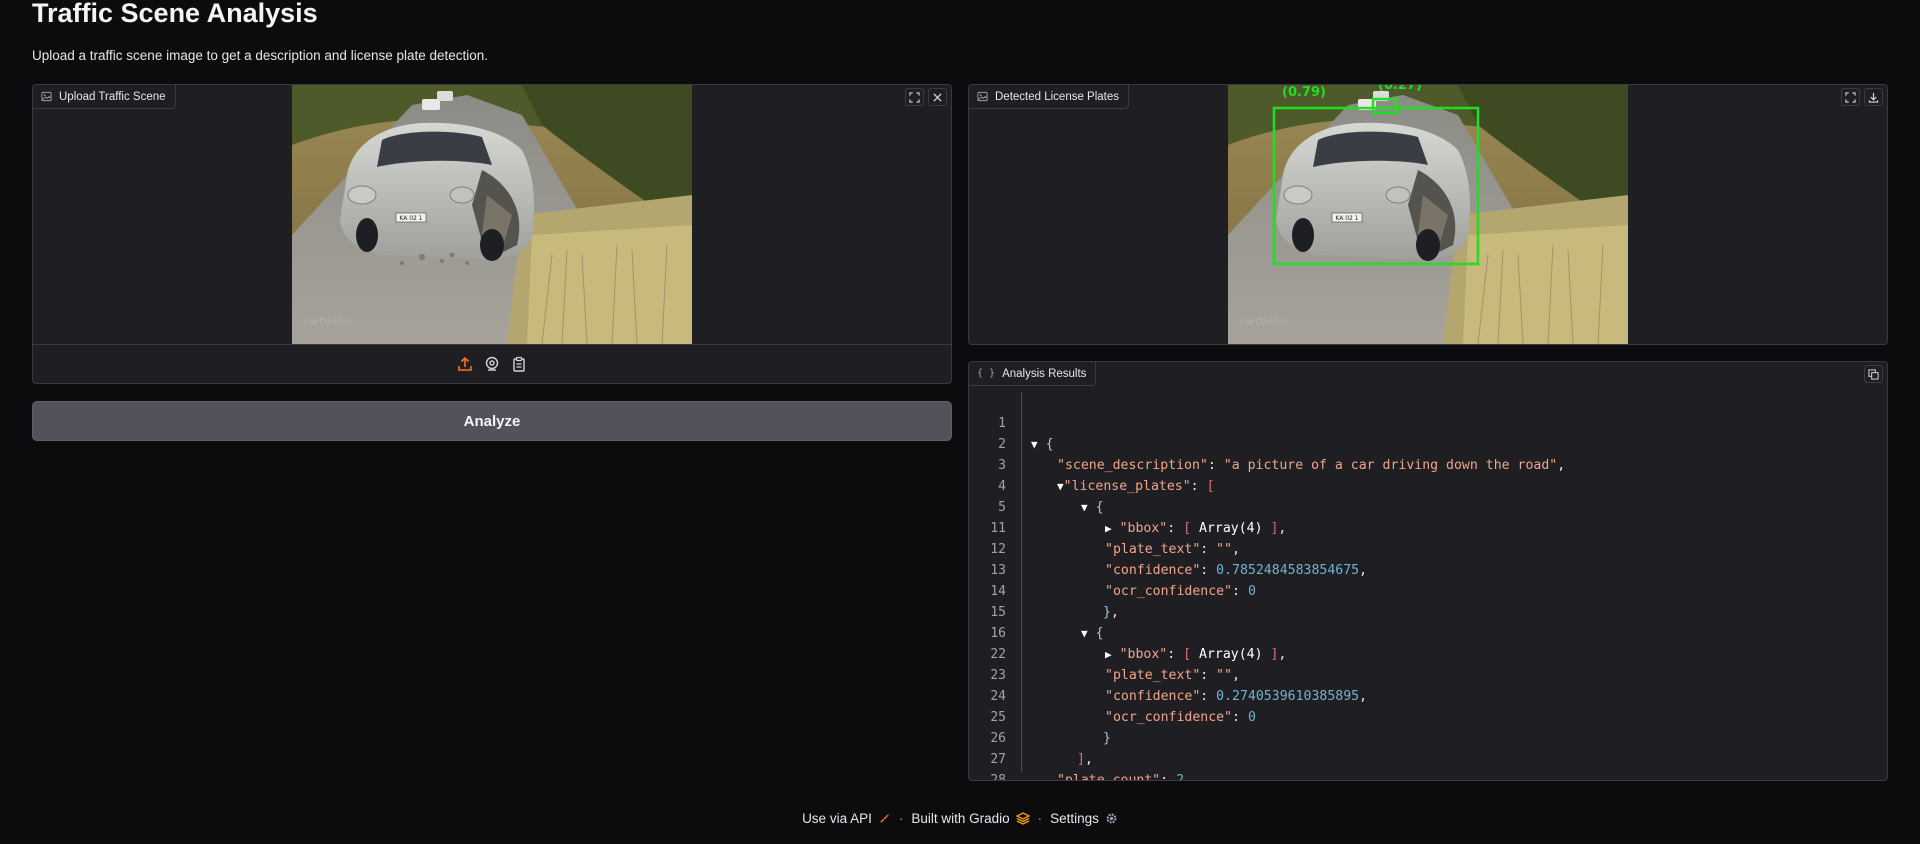 This screenshot has height=844, width=1920. What do you see at coordinates (1084, 818) in the screenshot?
I see `settings-link: Settings` at bounding box center [1084, 818].